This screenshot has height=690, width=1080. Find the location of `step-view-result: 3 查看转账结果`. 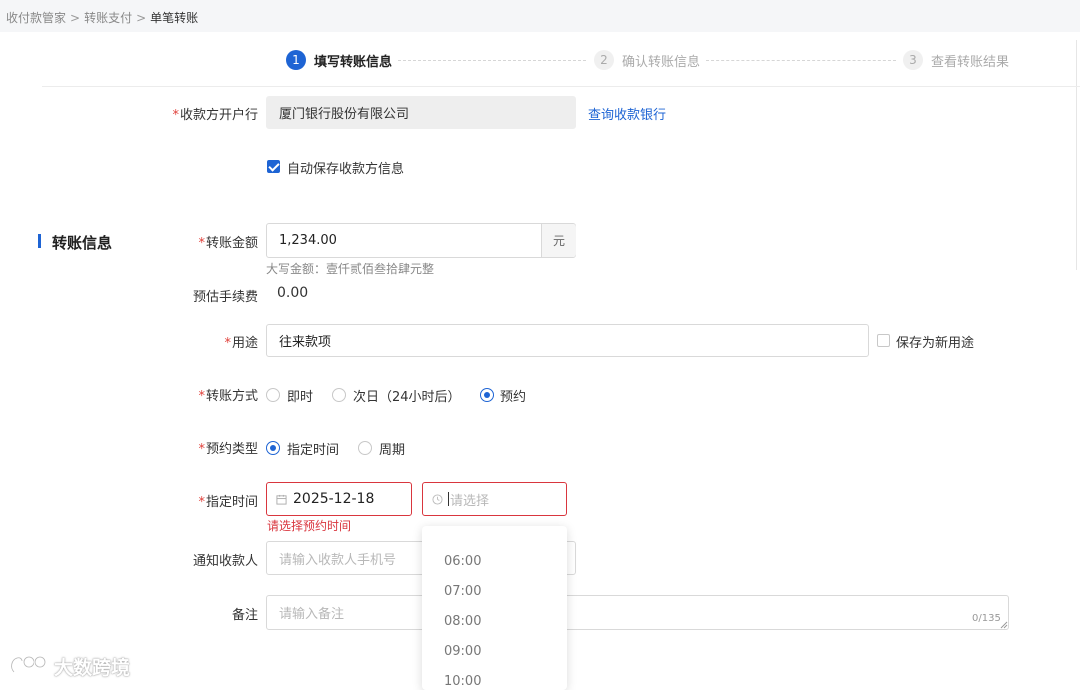

step-view-result: 3 查看转账结果 is located at coordinates (956, 60).